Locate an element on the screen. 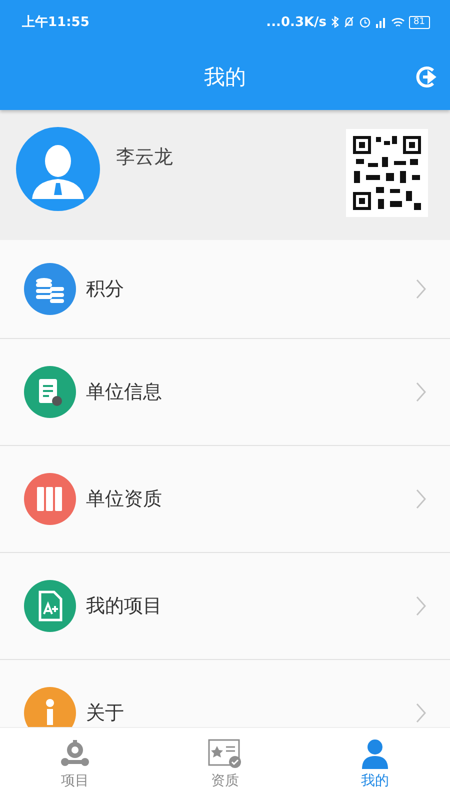 This screenshot has height=800, width=450. menu-label: 积分 is located at coordinates (105, 289).